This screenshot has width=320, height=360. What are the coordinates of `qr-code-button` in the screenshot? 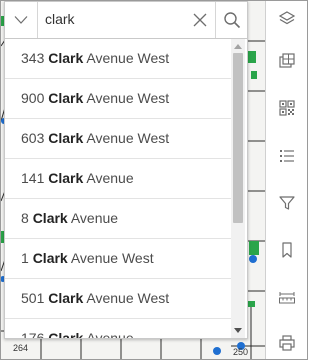 It's located at (286, 108).